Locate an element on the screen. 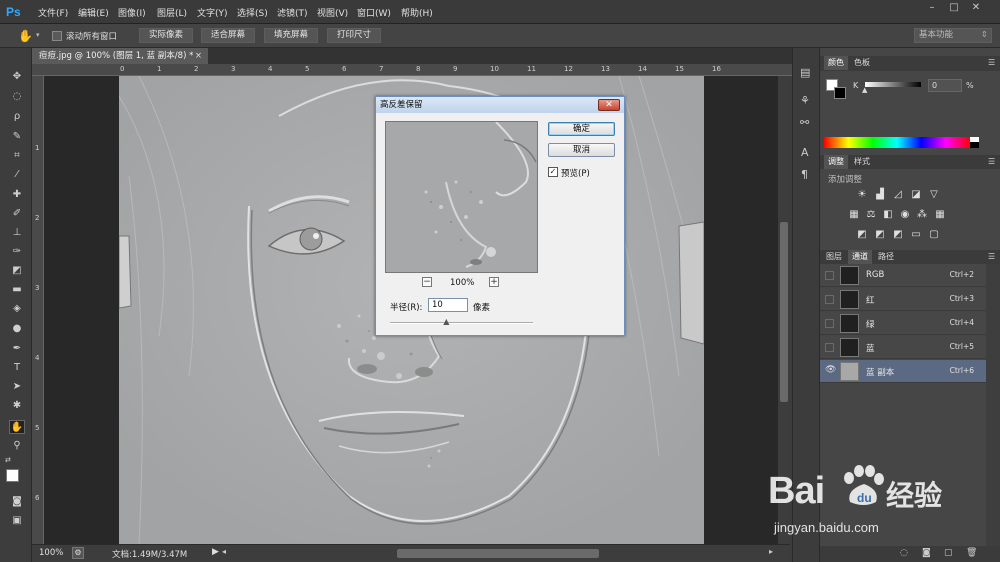  curves-icon: ◿ is located at coordinates (898, 195).